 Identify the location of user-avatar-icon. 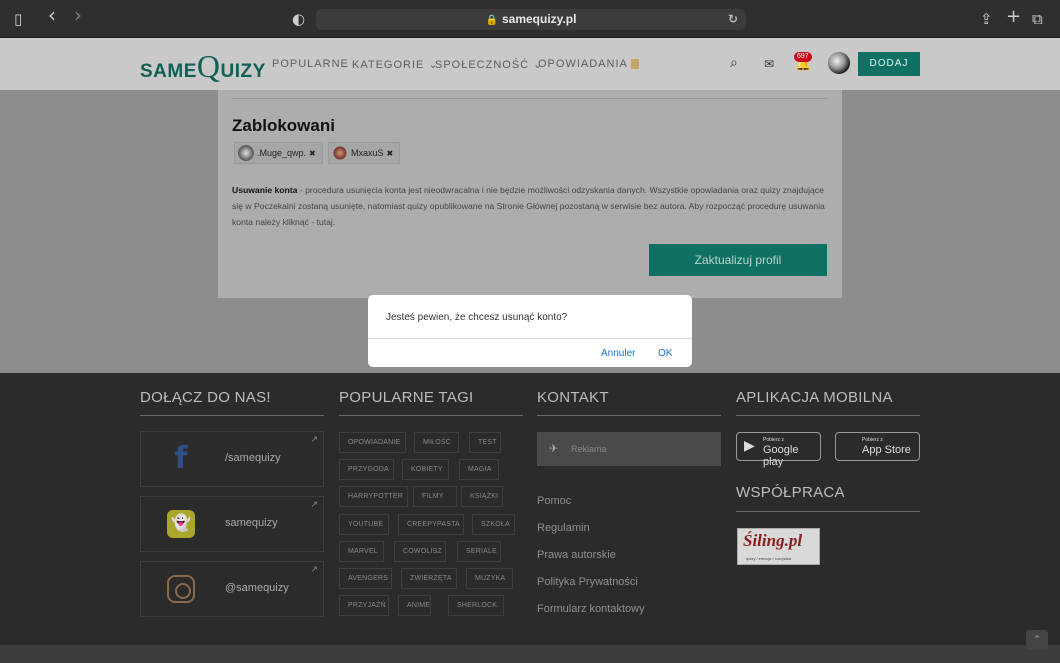
(340, 153).